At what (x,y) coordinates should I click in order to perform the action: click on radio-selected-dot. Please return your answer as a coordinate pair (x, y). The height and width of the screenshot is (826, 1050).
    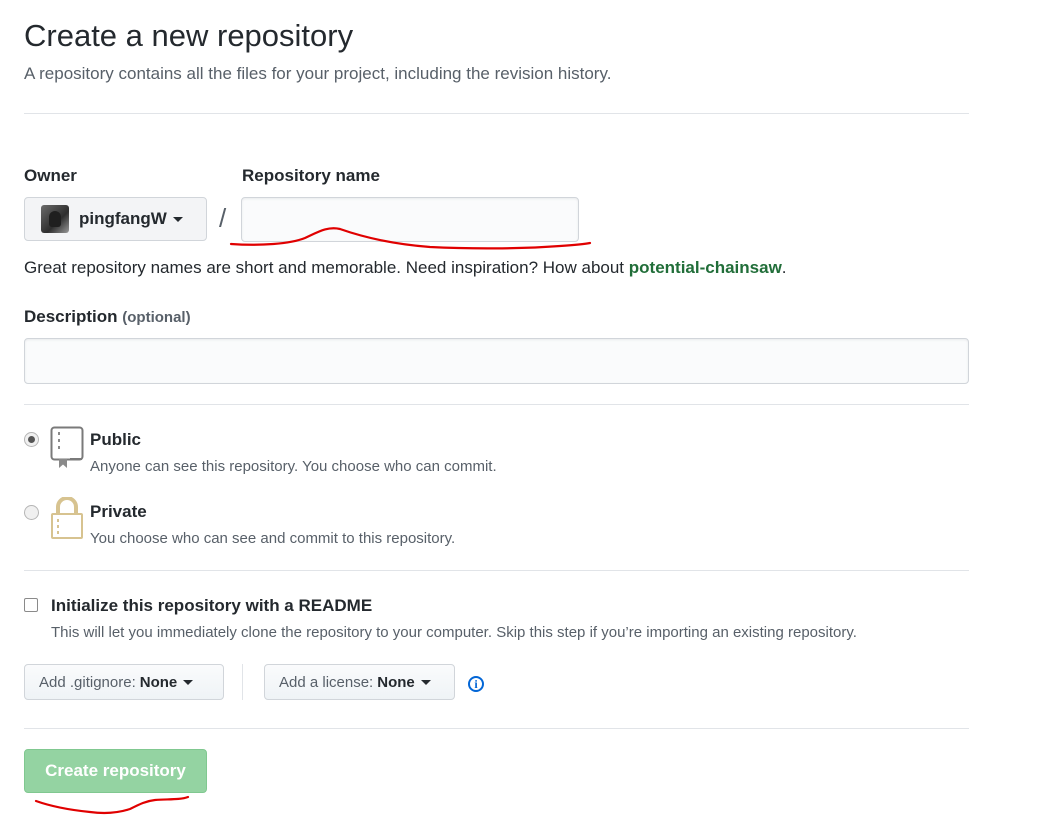
    Looking at the image, I should click on (31, 439).